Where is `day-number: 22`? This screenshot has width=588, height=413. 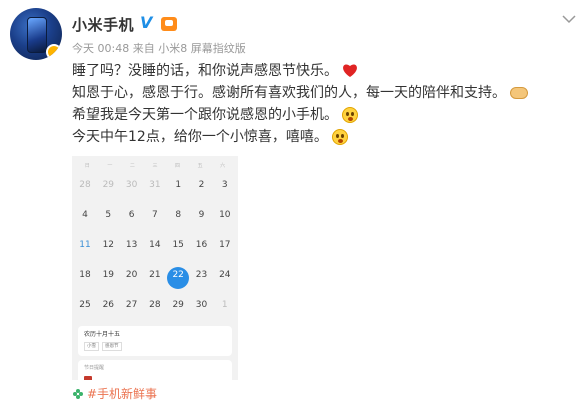 day-number: 22 is located at coordinates (178, 275).